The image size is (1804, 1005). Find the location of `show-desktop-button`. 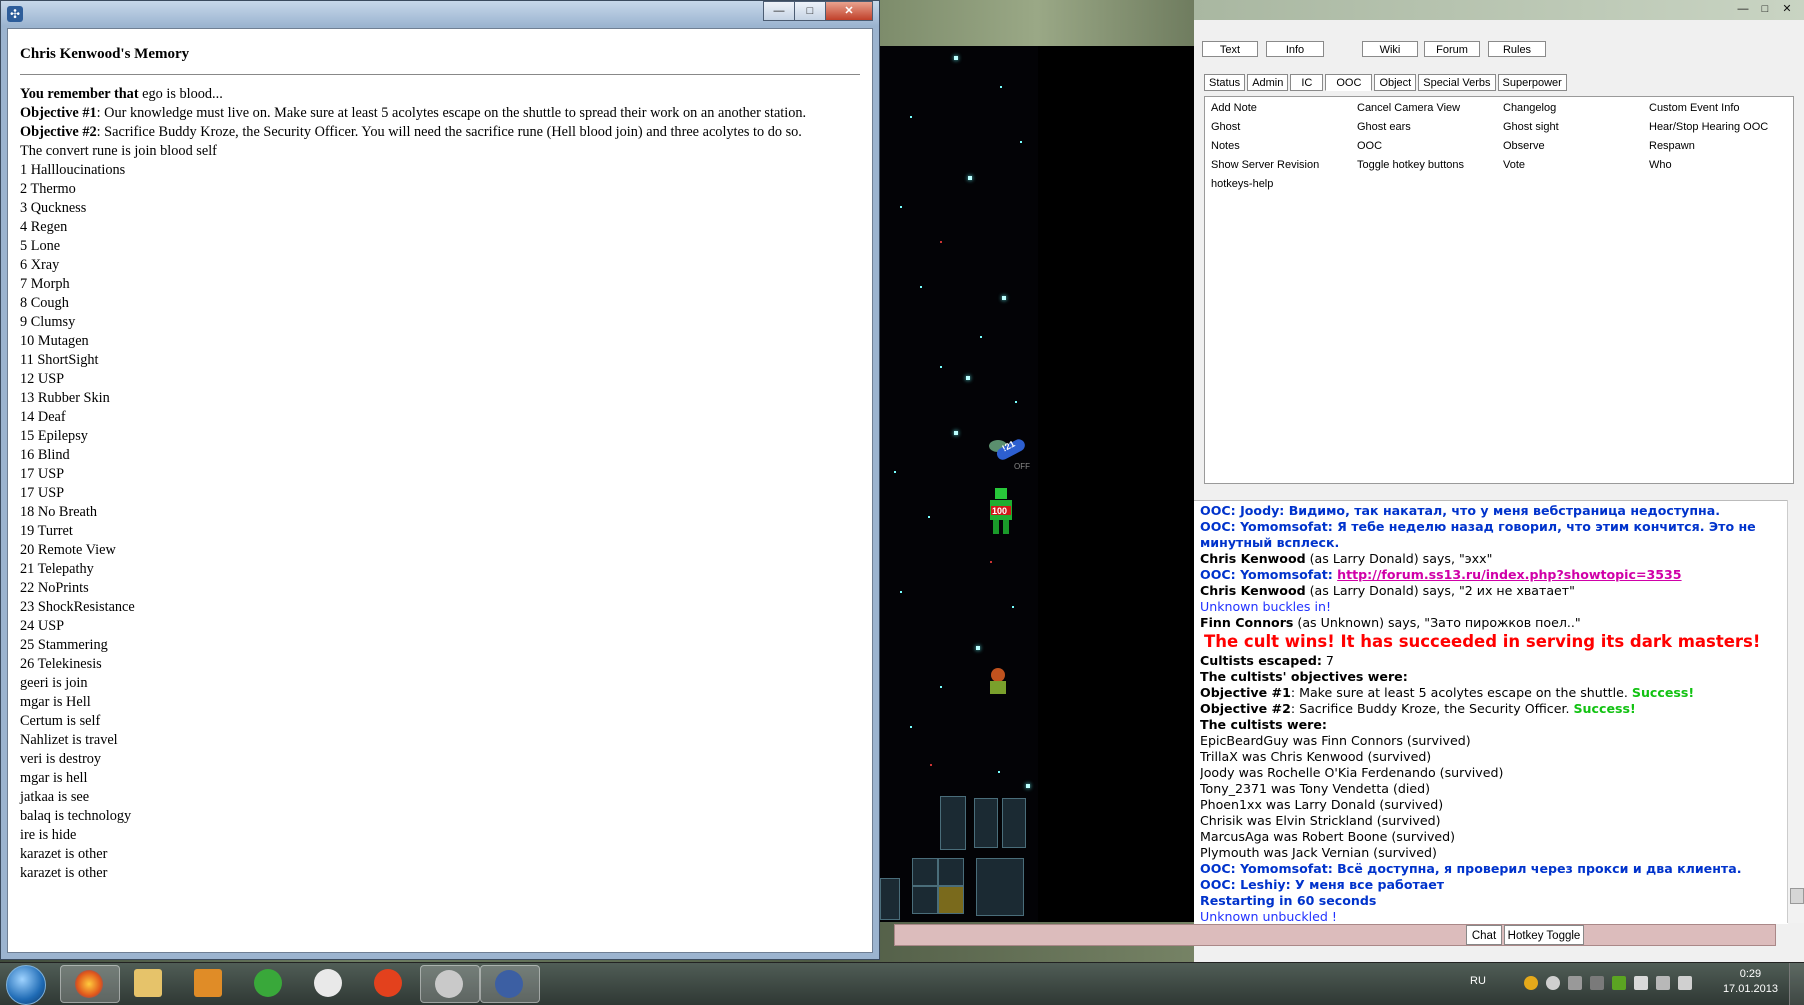

show-desktop-button is located at coordinates (1796, 984).